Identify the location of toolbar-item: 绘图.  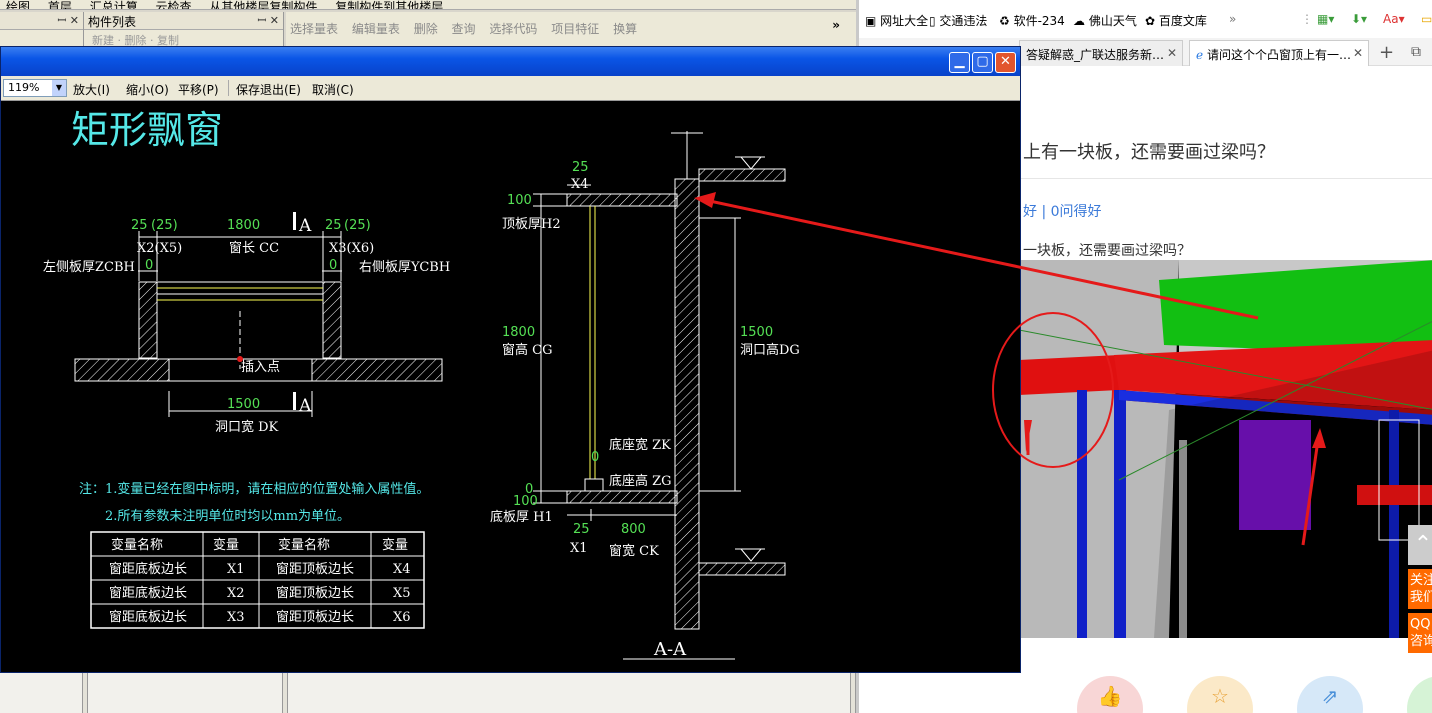
(18, 4).